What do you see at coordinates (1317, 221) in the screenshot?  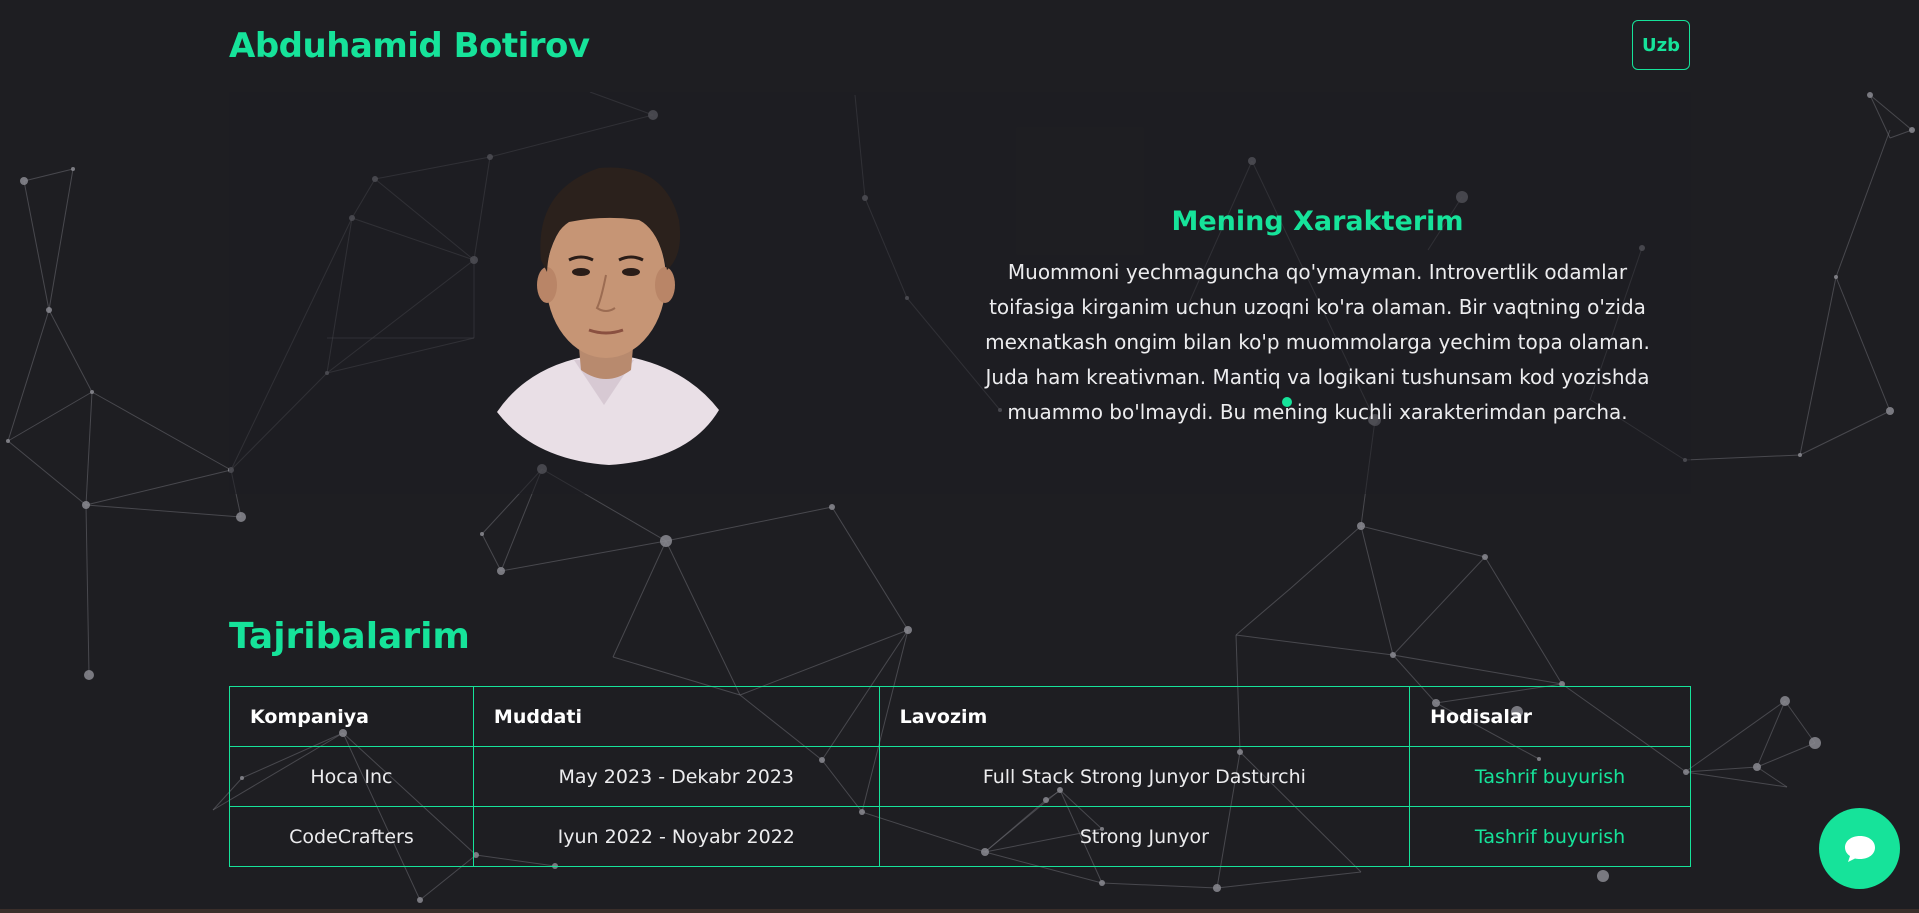 I see `character-title: Mening Xarakterim` at bounding box center [1317, 221].